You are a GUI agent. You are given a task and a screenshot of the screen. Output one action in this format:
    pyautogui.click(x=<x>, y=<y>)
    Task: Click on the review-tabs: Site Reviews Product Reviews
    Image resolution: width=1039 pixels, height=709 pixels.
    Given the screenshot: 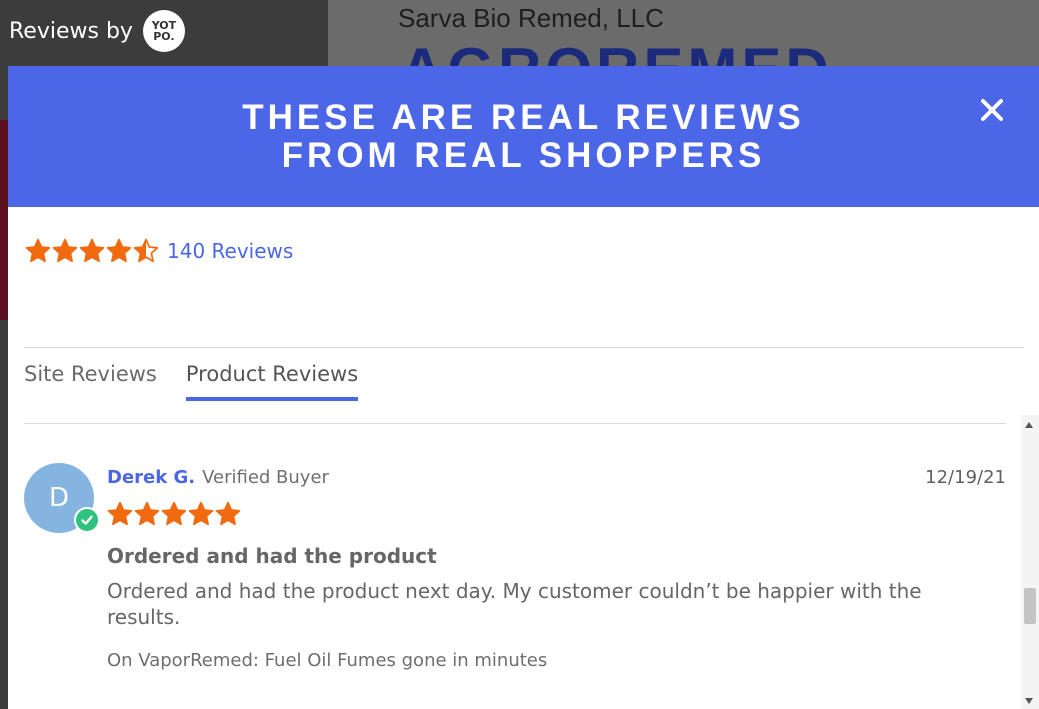 What is the action you would take?
    pyautogui.click(x=191, y=381)
    